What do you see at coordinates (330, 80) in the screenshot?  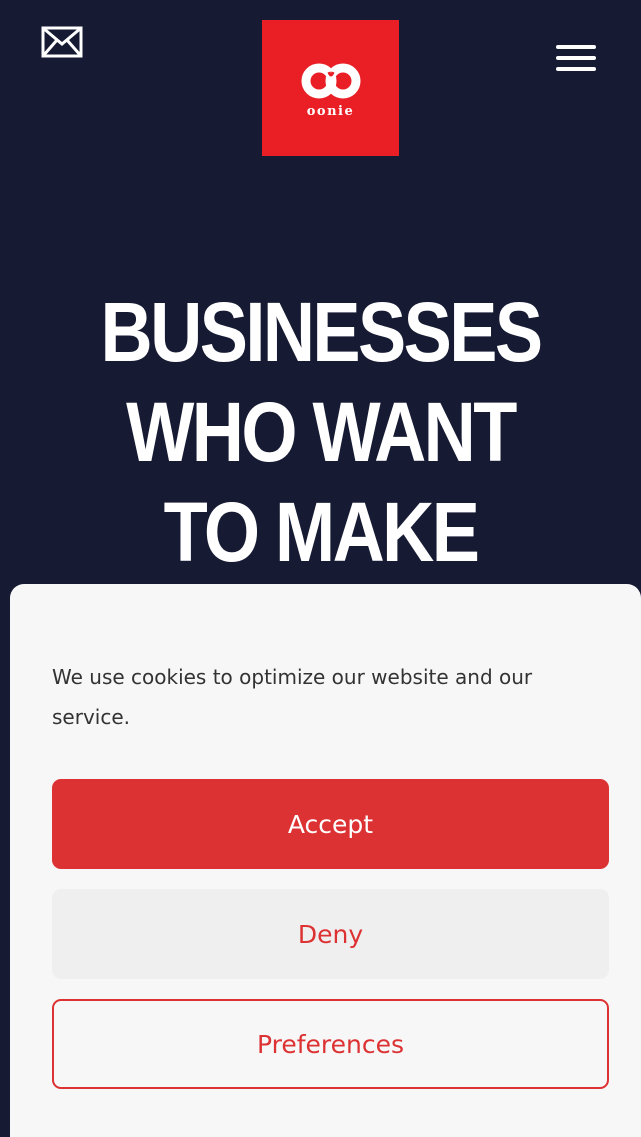 I see `infinity-loop-icon` at bounding box center [330, 80].